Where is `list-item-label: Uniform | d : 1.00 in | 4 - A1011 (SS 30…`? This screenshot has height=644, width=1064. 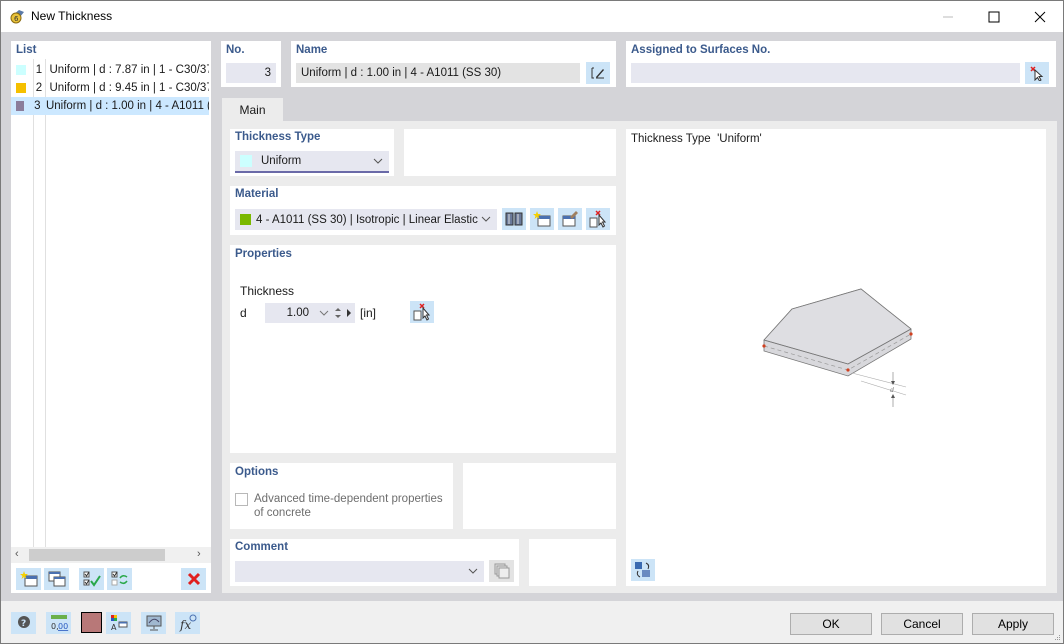
list-item-label: Uniform | d : 1.00 in | 4 - A1011 (SS 30… is located at coordinates (127, 106).